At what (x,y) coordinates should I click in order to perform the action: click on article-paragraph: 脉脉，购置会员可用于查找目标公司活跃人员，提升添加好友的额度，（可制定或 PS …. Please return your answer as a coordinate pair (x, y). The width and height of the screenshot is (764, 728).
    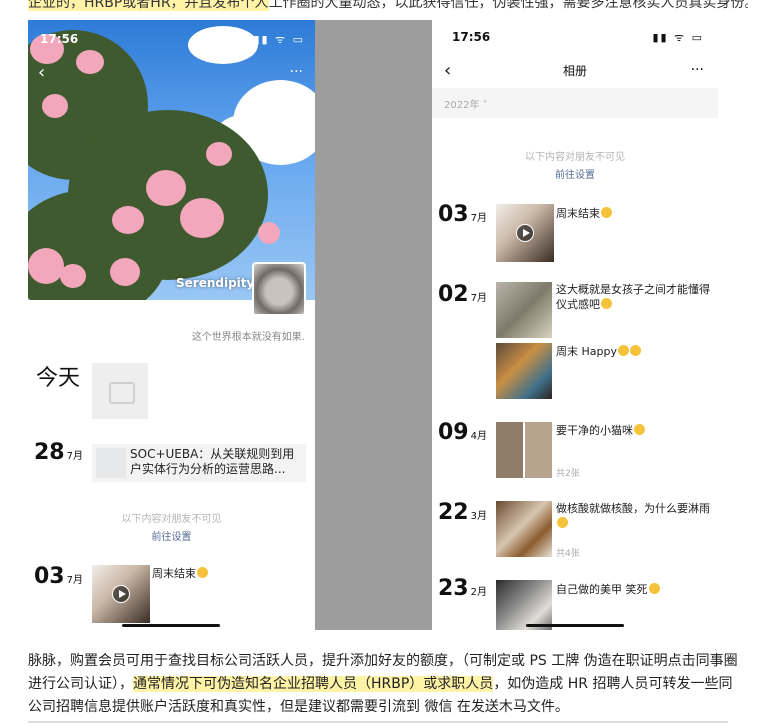
    Looking at the image, I should click on (384, 684).